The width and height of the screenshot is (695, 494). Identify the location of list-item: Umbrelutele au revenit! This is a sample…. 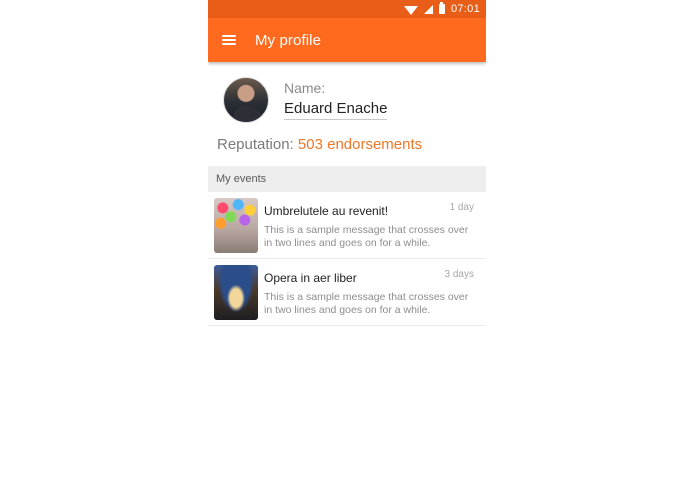
(347, 225).